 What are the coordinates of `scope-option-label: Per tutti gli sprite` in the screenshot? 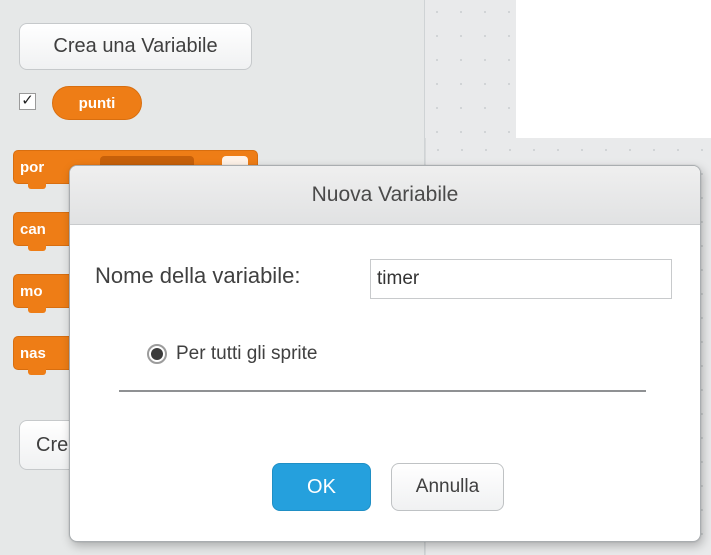 It's located at (247, 353).